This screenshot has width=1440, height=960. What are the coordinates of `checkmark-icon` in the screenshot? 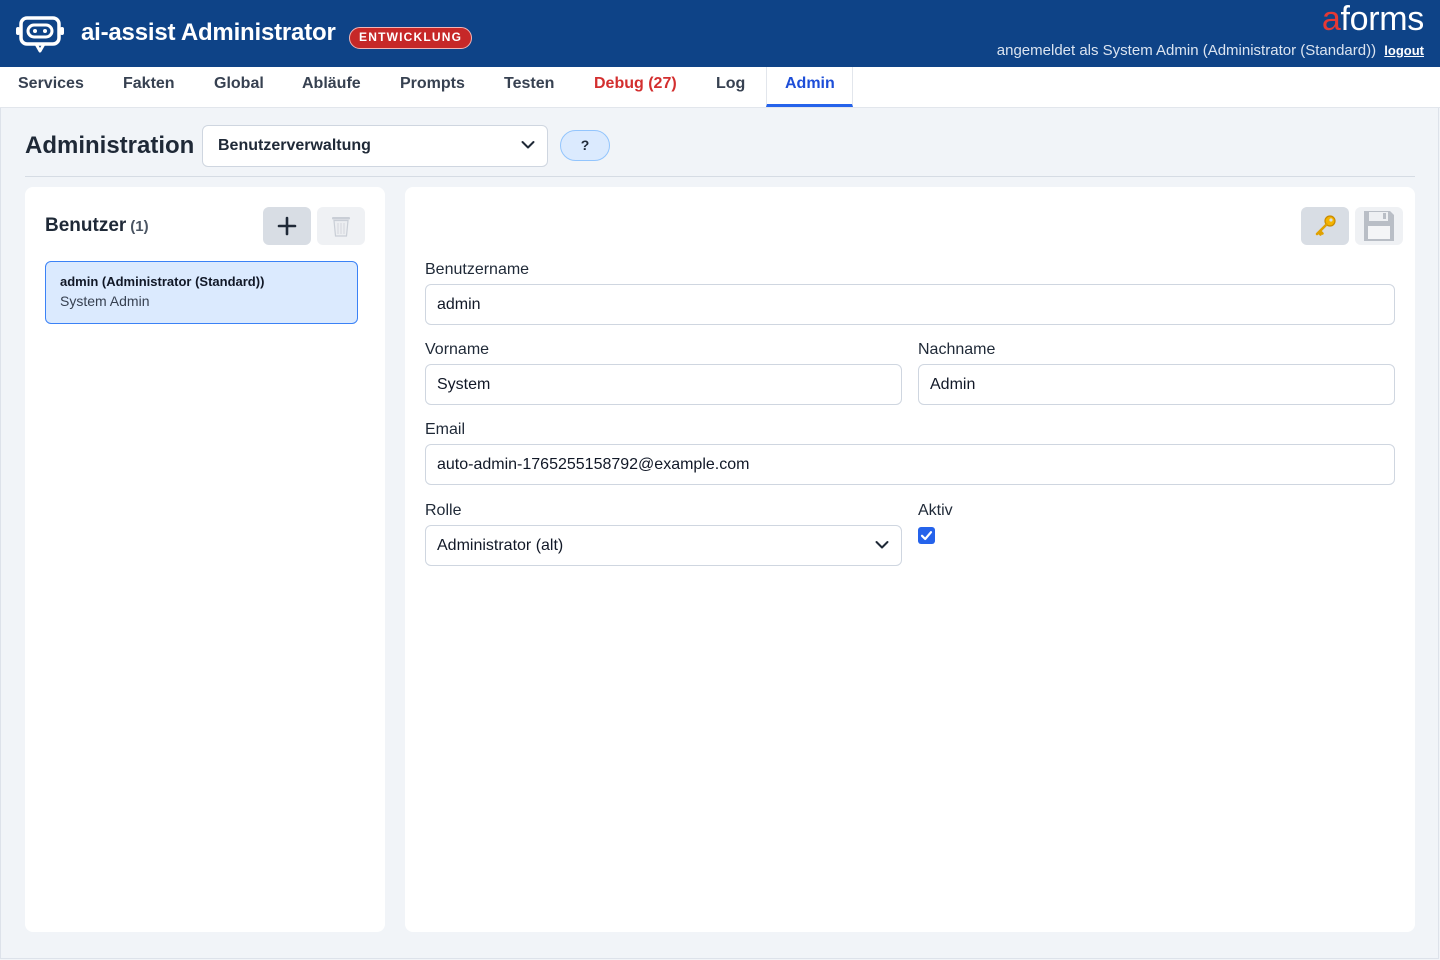 It's located at (926, 536).